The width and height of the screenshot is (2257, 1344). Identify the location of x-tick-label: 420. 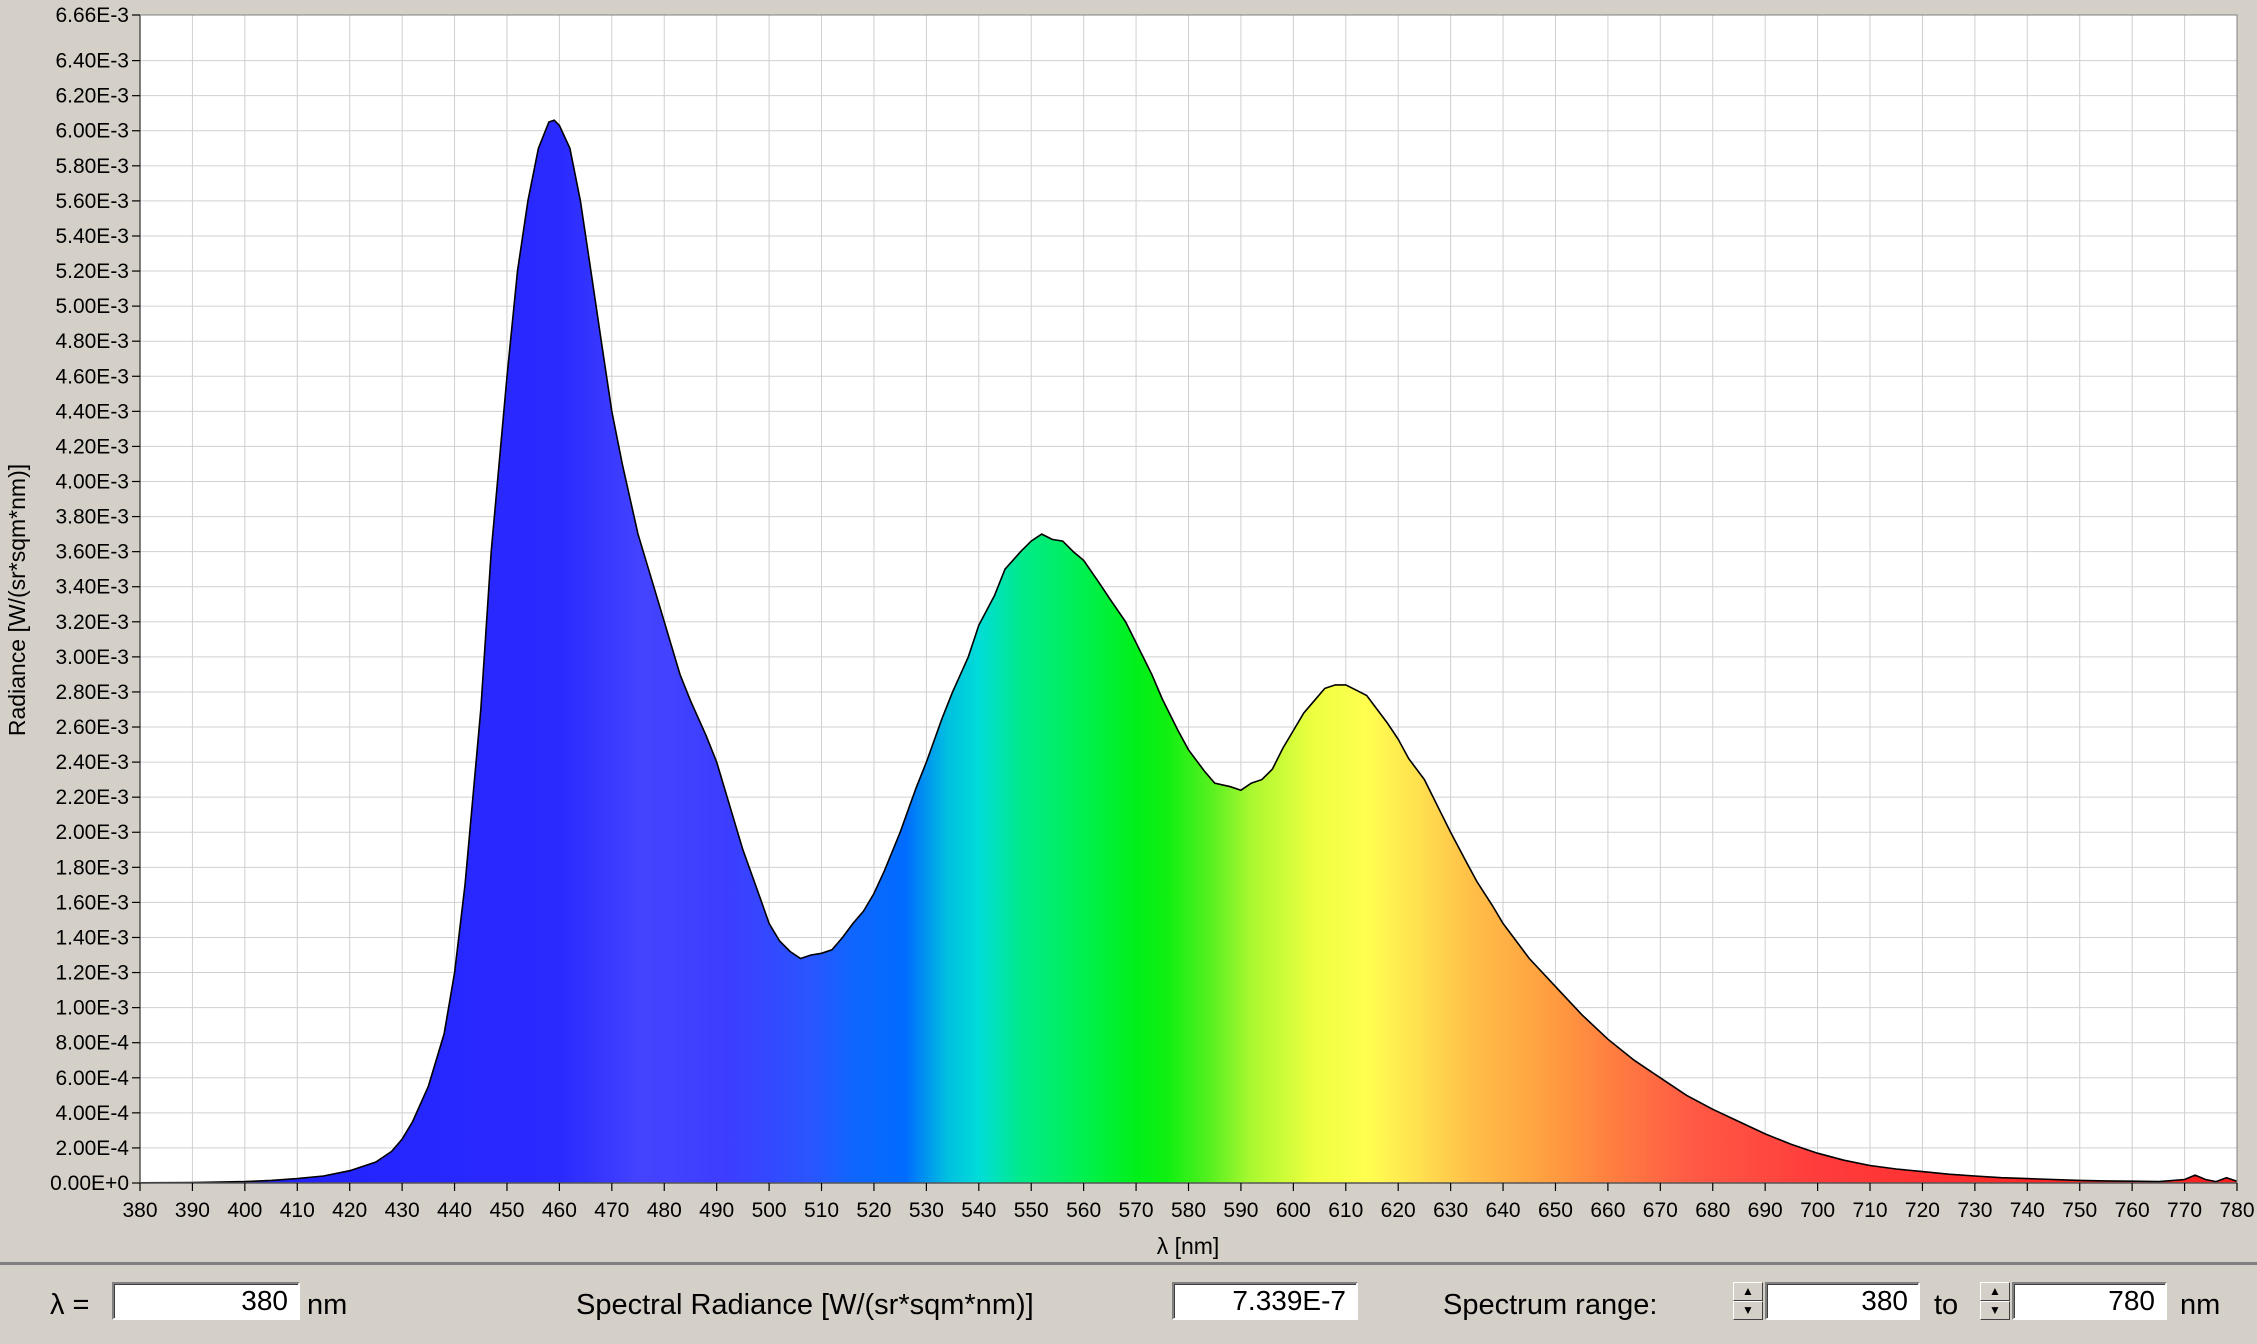
(349, 1210).